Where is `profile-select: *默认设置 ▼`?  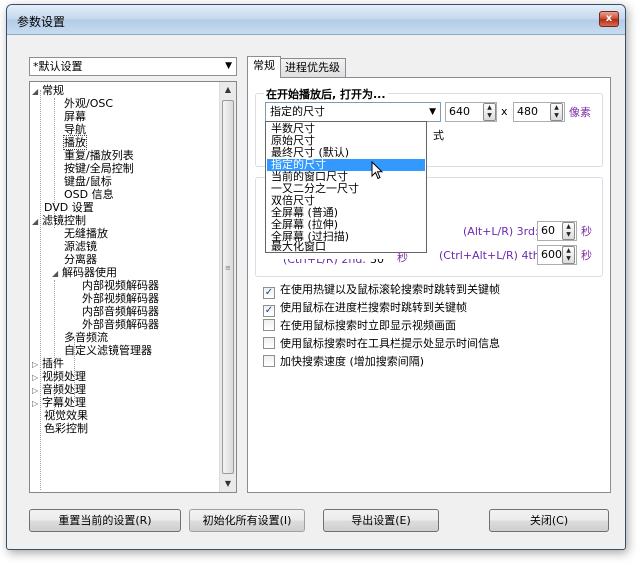 profile-select: *默认设置 ▼ is located at coordinates (133, 66).